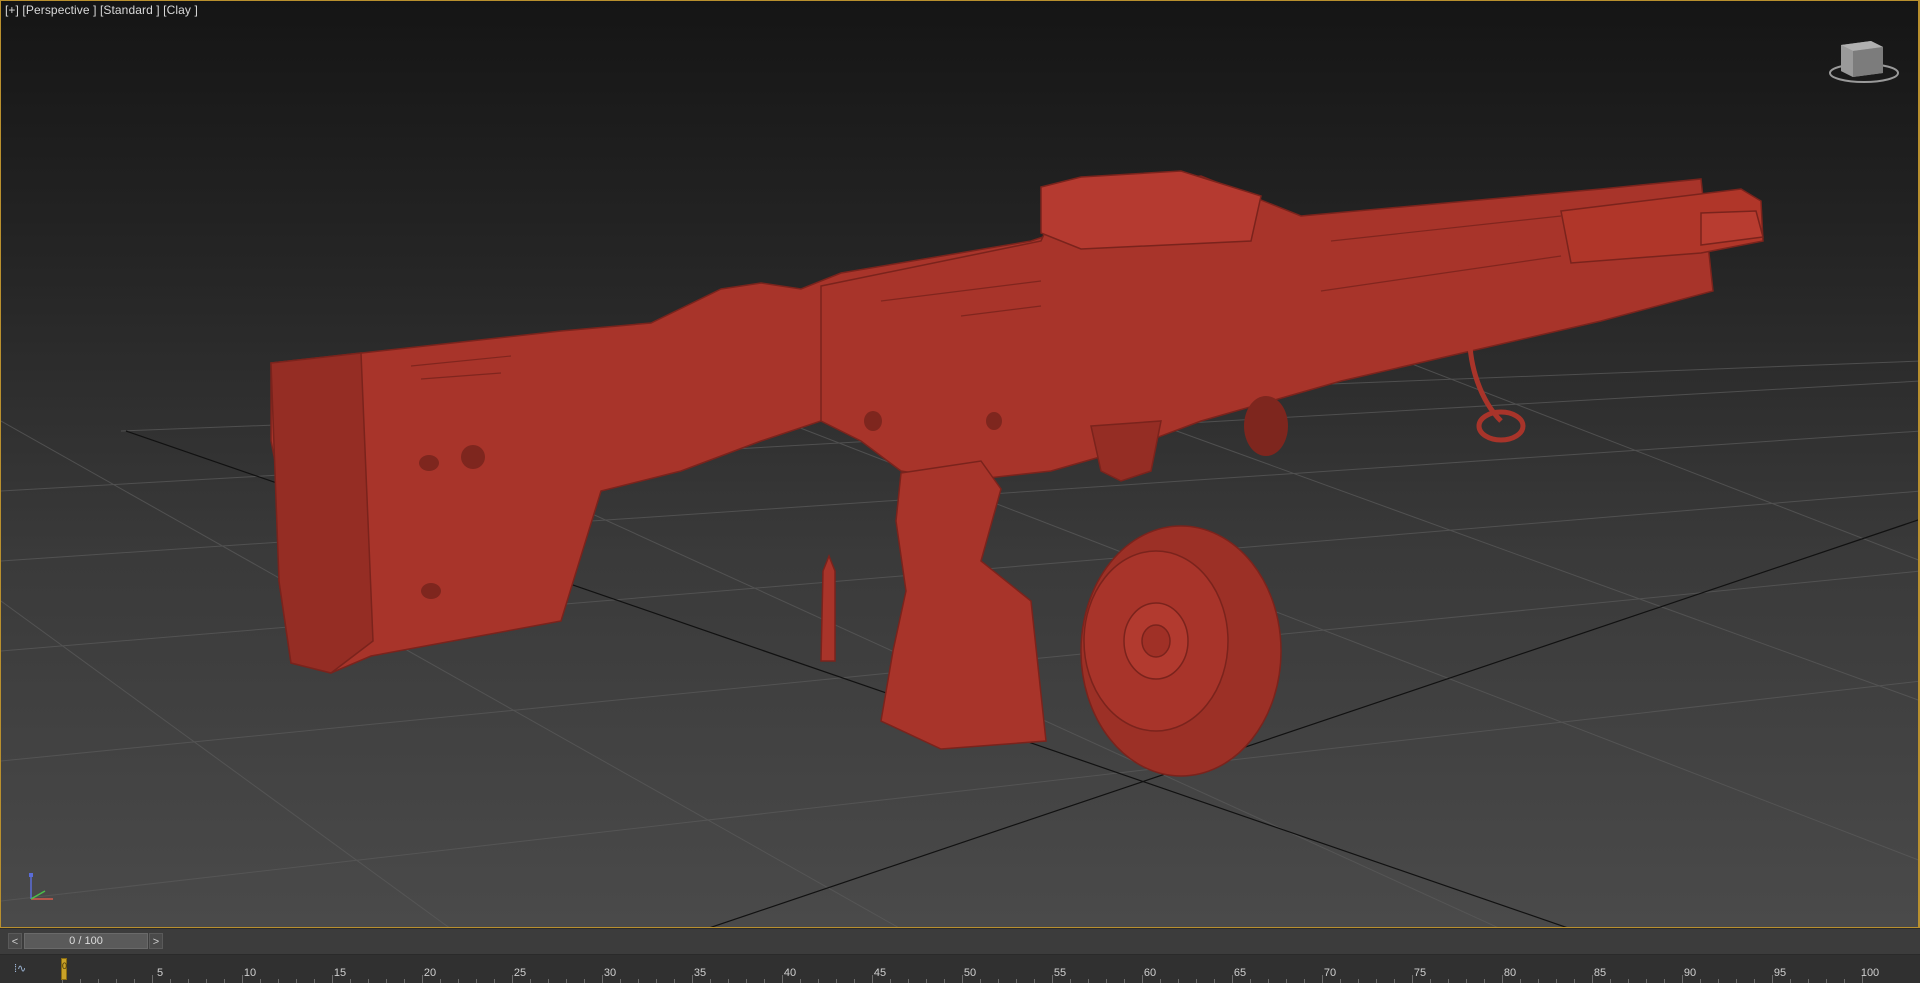  Describe the element at coordinates (970, 973) in the screenshot. I see `ruler-tick-label: 50` at that location.